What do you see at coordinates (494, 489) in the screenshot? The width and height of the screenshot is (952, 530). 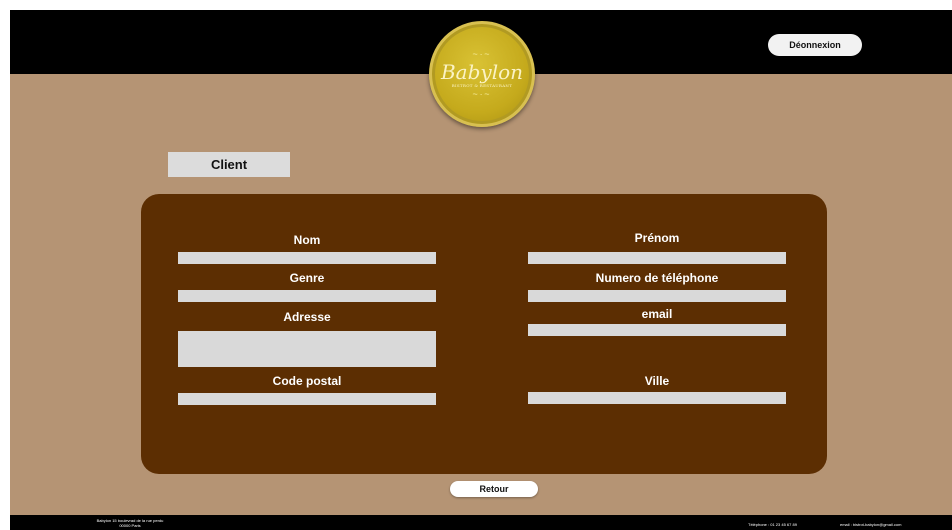 I see `back-button: Retour` at bounding box center [494, 489].